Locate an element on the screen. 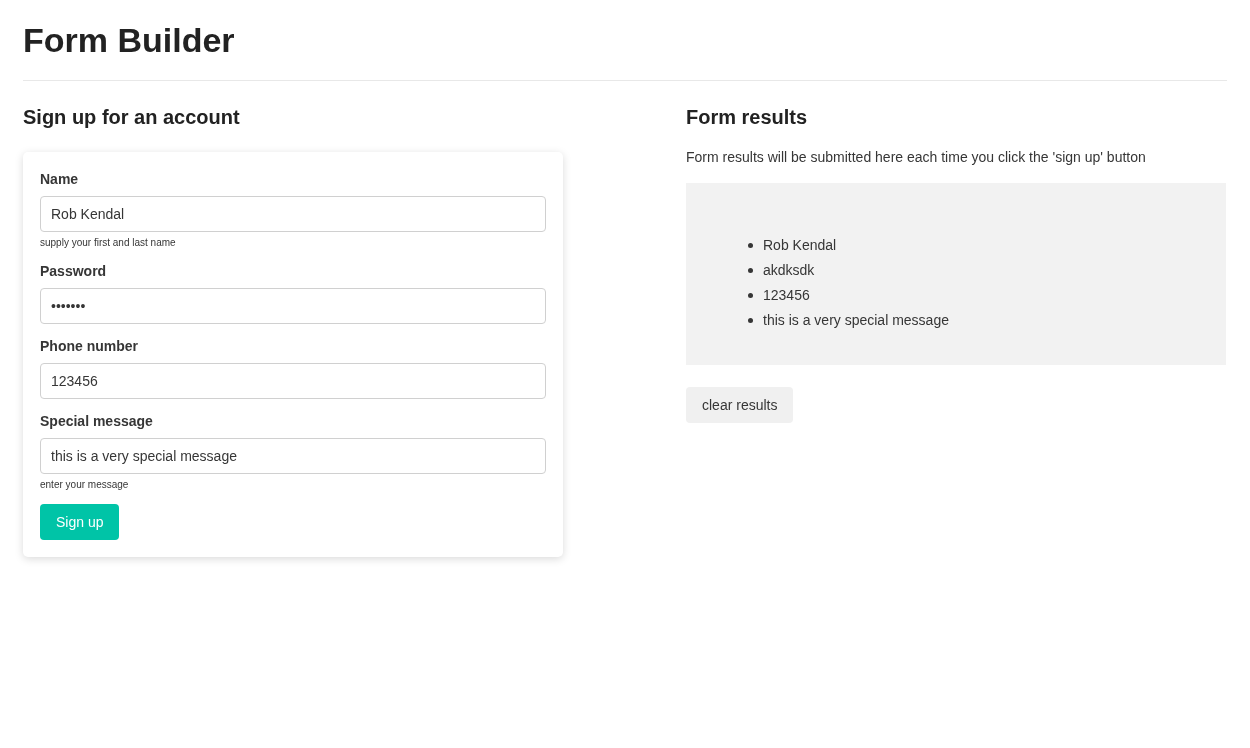  results-heading: Form results is located at coordinates (747, 117).